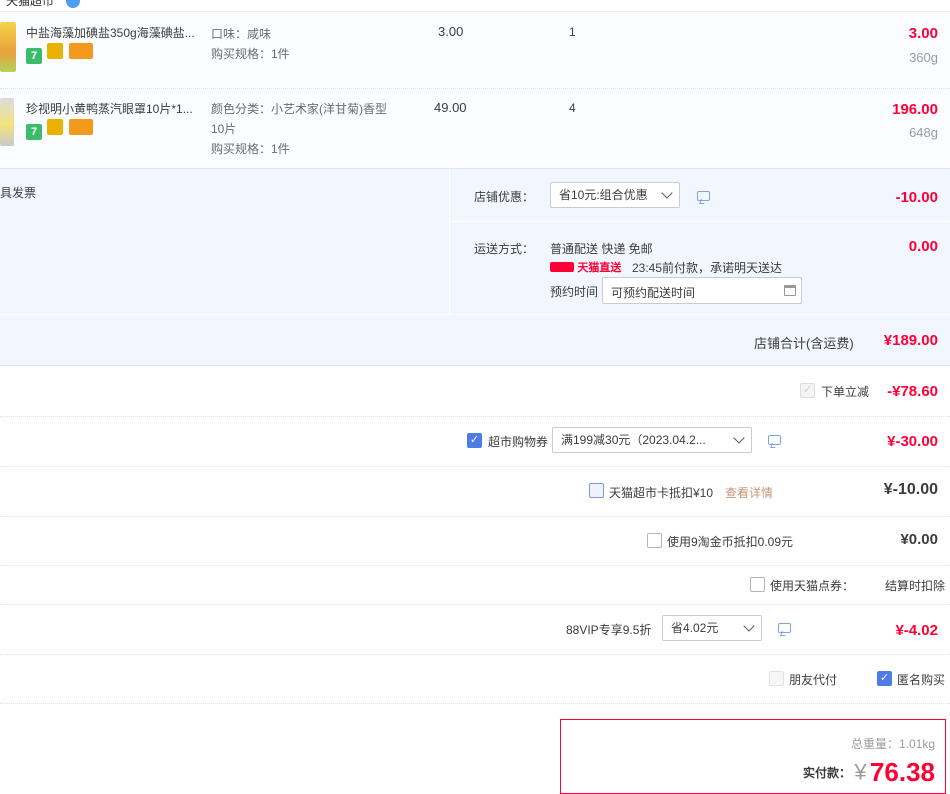 This screenshot has height=794, width=950. Describe the element at coordinates (603, 195) in the screenshot. I see `shop-discount-value: 省10元:组合优惠` at that location.